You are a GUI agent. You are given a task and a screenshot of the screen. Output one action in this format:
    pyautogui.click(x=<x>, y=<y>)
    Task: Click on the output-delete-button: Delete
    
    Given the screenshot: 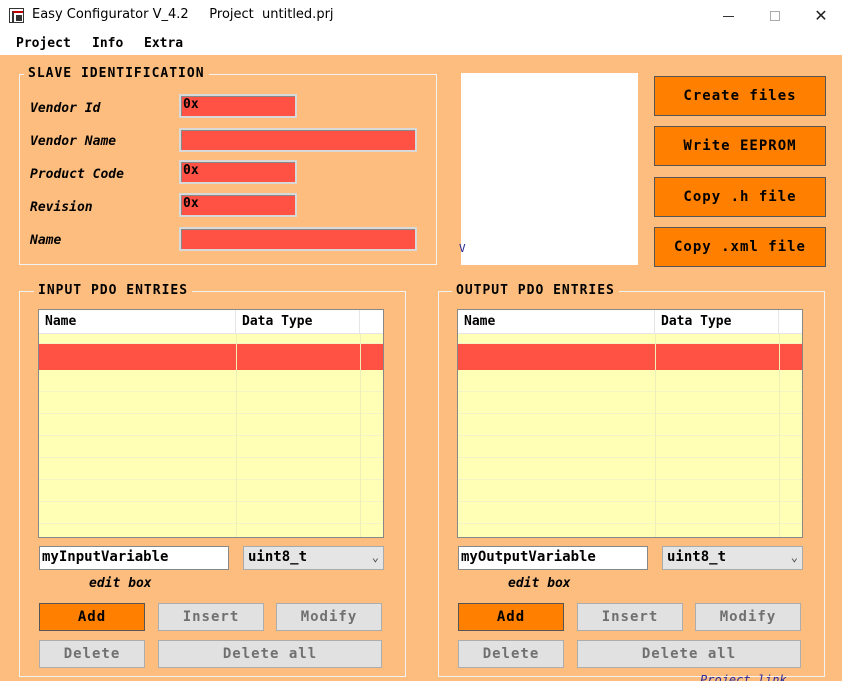 What is the action you would take?
    pyautogui.click(x=511, y=654)
    